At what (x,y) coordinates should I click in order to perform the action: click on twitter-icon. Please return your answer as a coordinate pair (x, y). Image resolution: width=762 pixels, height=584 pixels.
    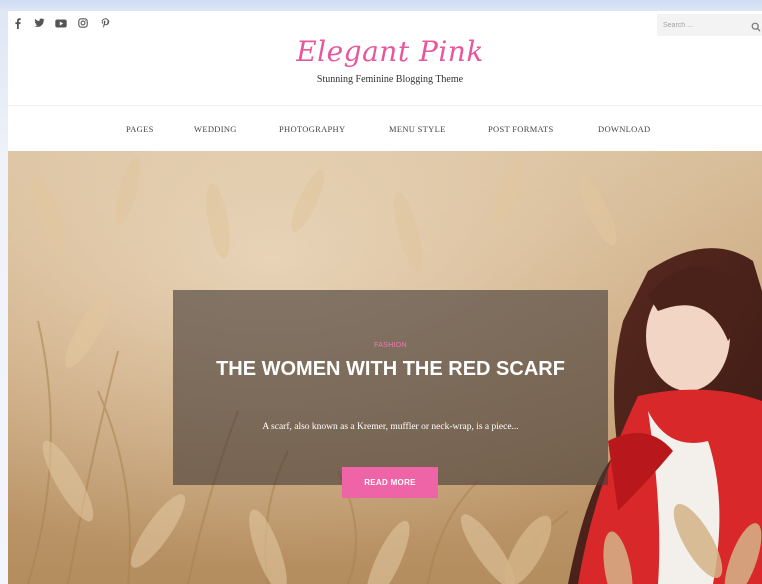
    Looking at the image, I should click on (39, 23).